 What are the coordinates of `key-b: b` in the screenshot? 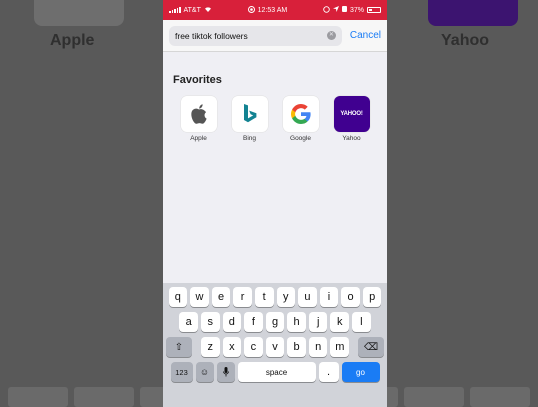 It's located at (296, 347).